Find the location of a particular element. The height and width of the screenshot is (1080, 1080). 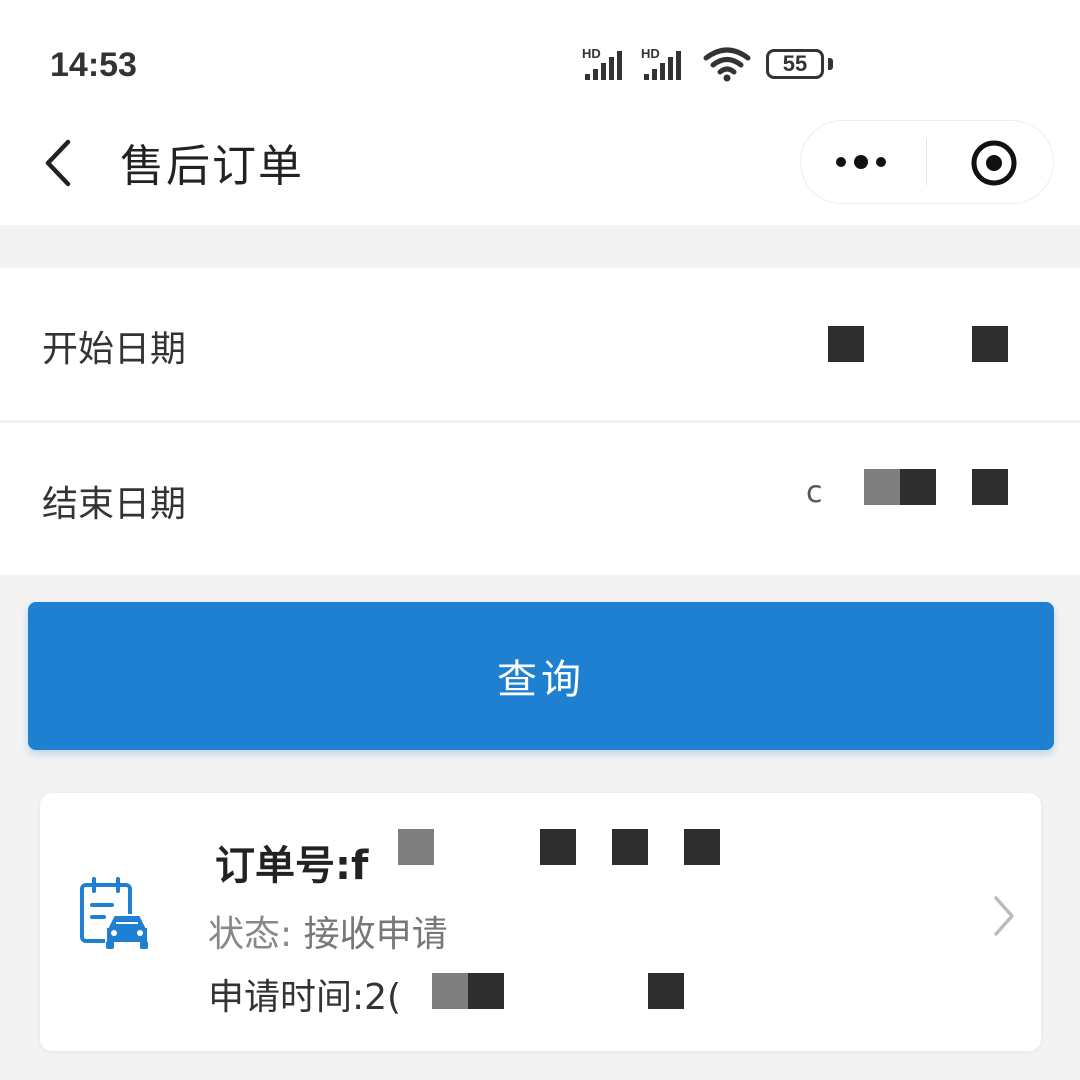

mini-program-capsule is located at coordinates (927, 162).